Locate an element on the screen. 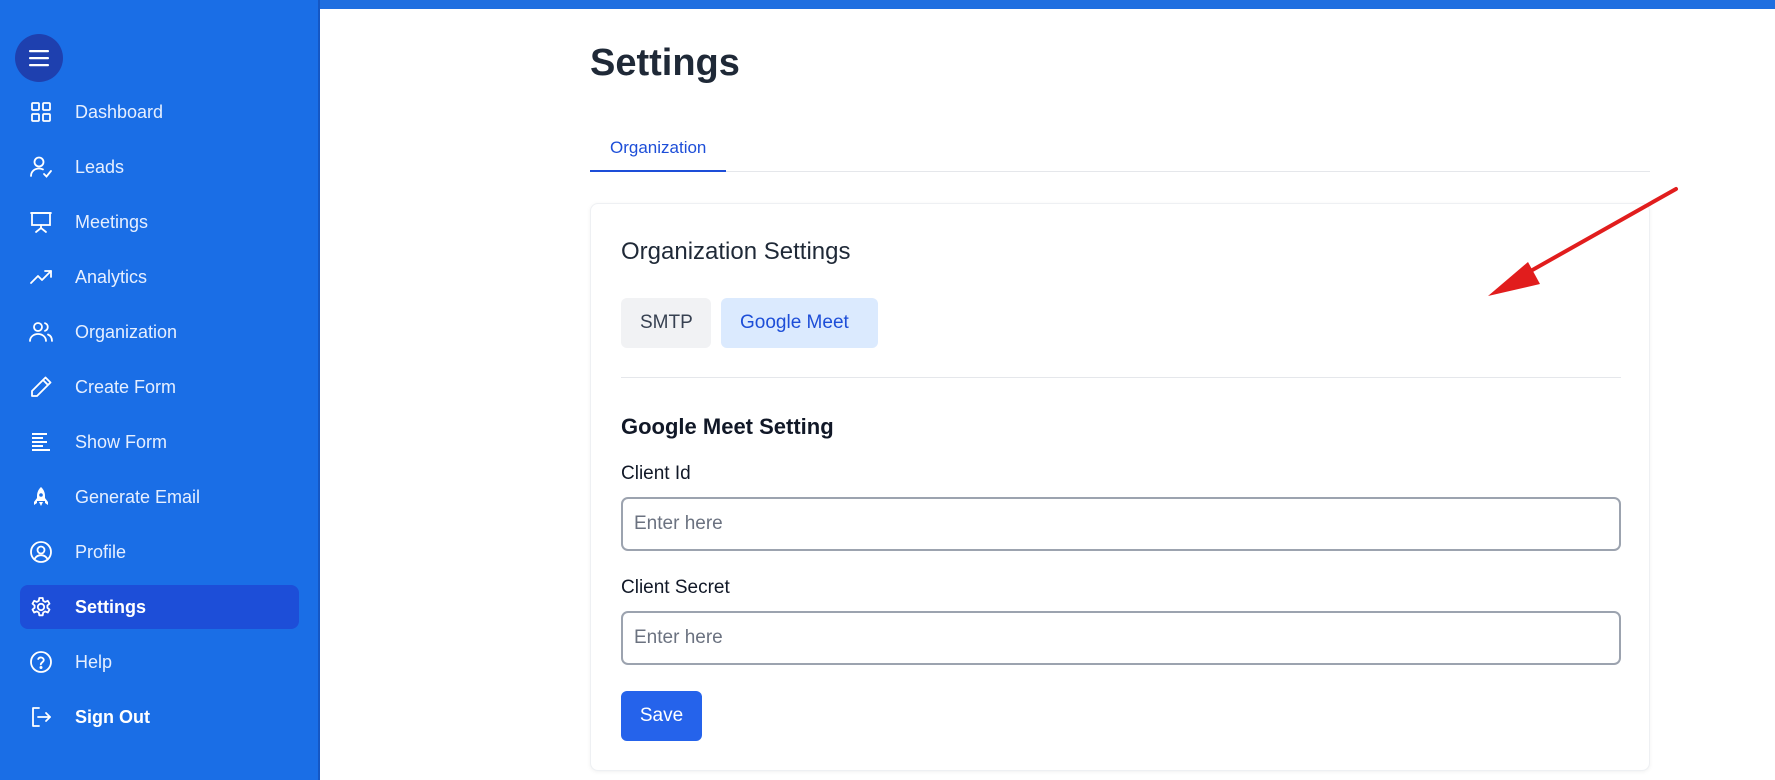 The width and height of the screenshot is (1775, 780). users-icon is located at coordinates (41, 332).